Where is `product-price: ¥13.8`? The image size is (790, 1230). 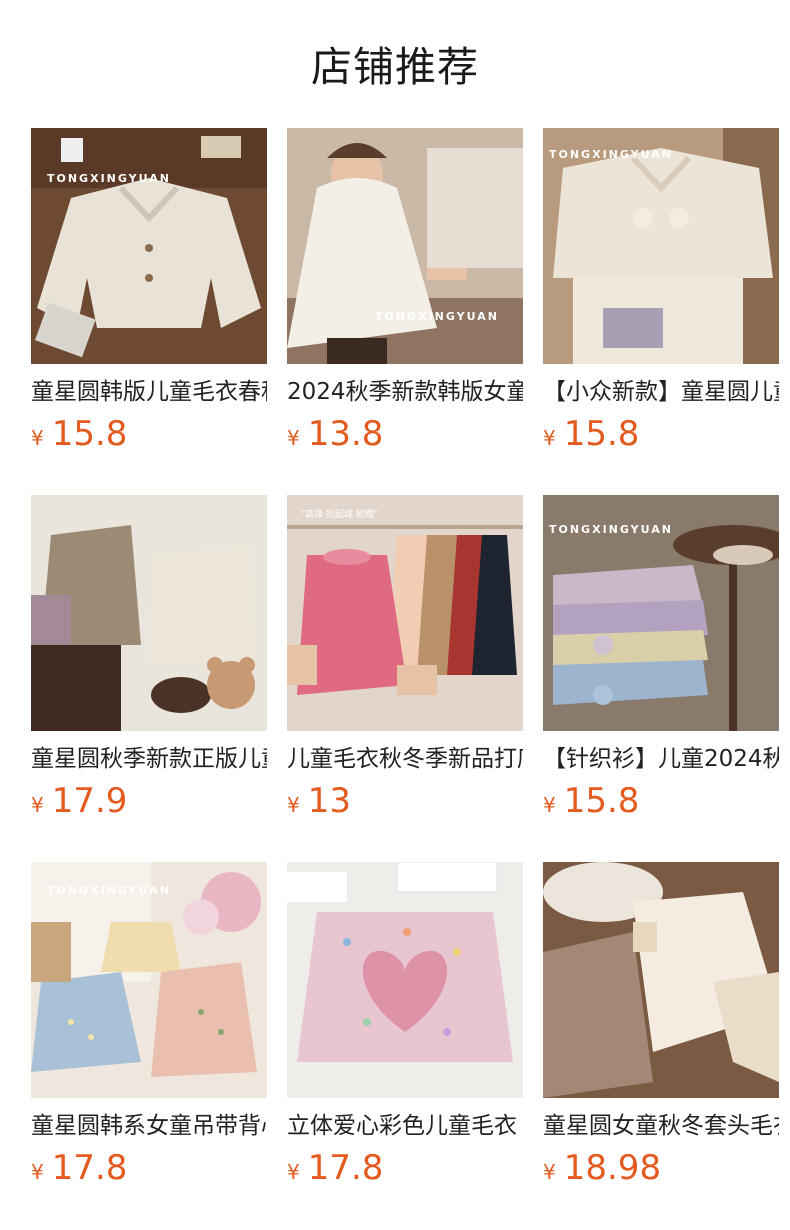
product-price: ¥13.8 is located at coordinates (405, 434).